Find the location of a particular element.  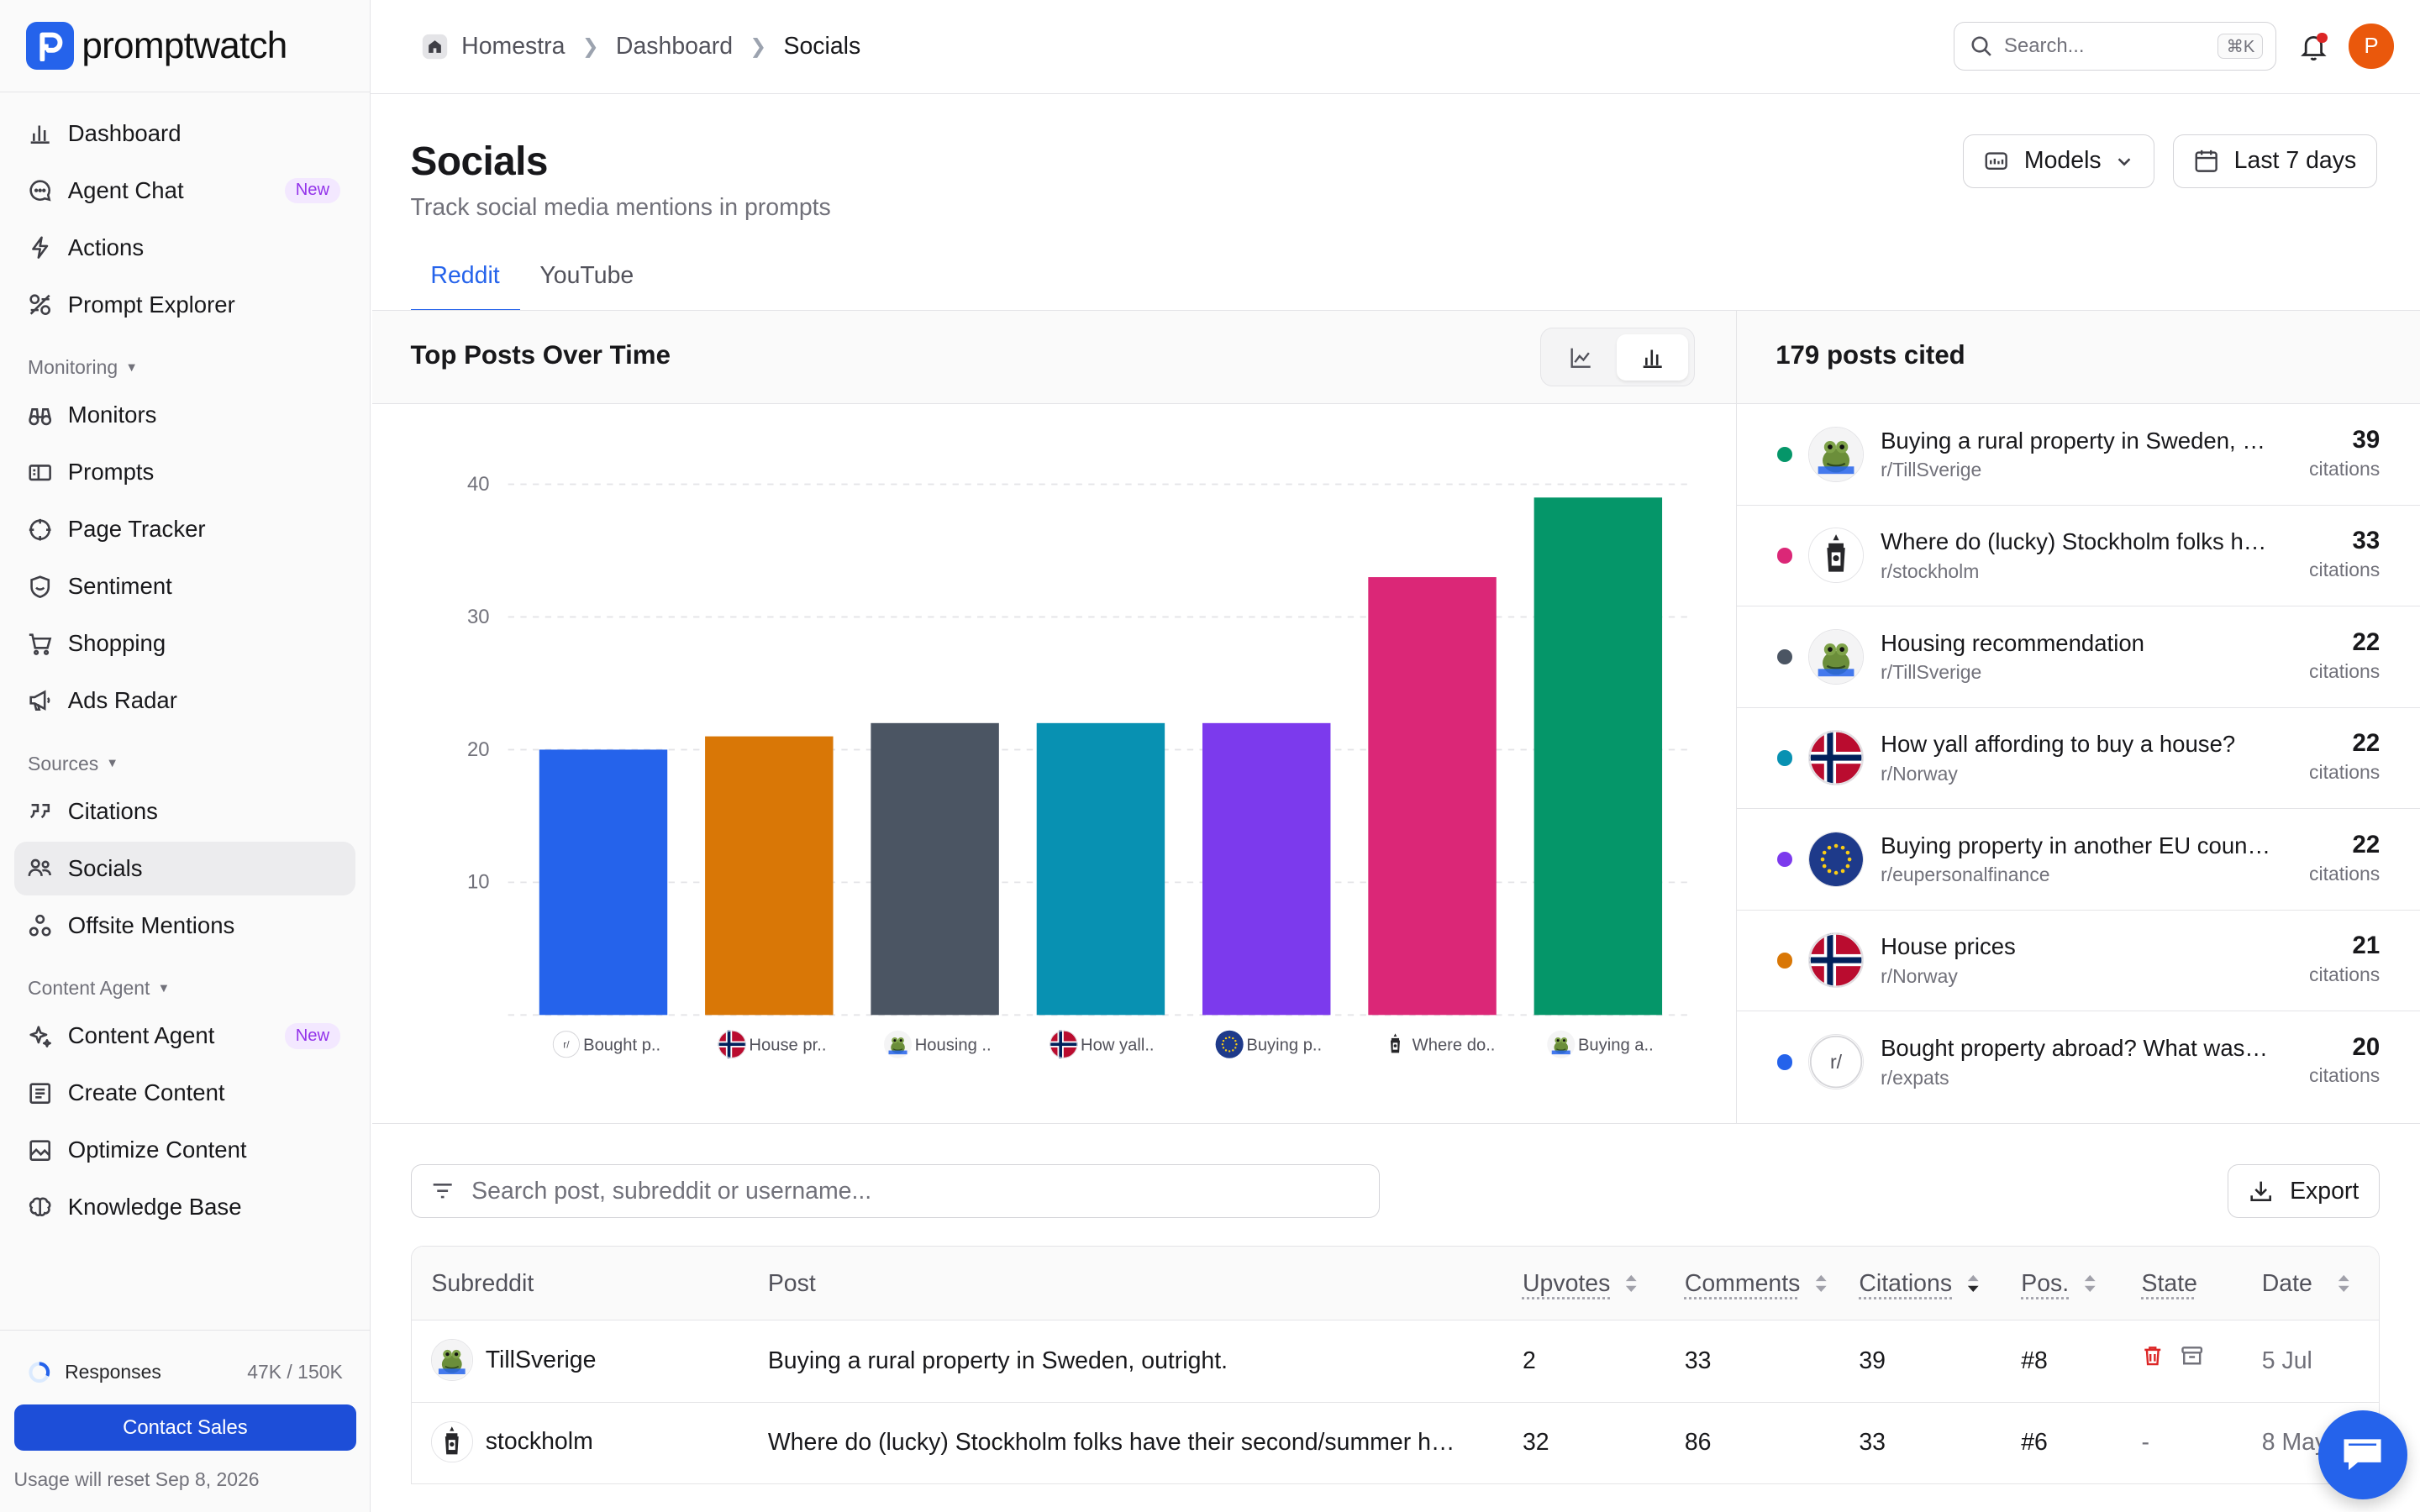

search-shortcut: ⌘K is located at coordinates (2240, 46).